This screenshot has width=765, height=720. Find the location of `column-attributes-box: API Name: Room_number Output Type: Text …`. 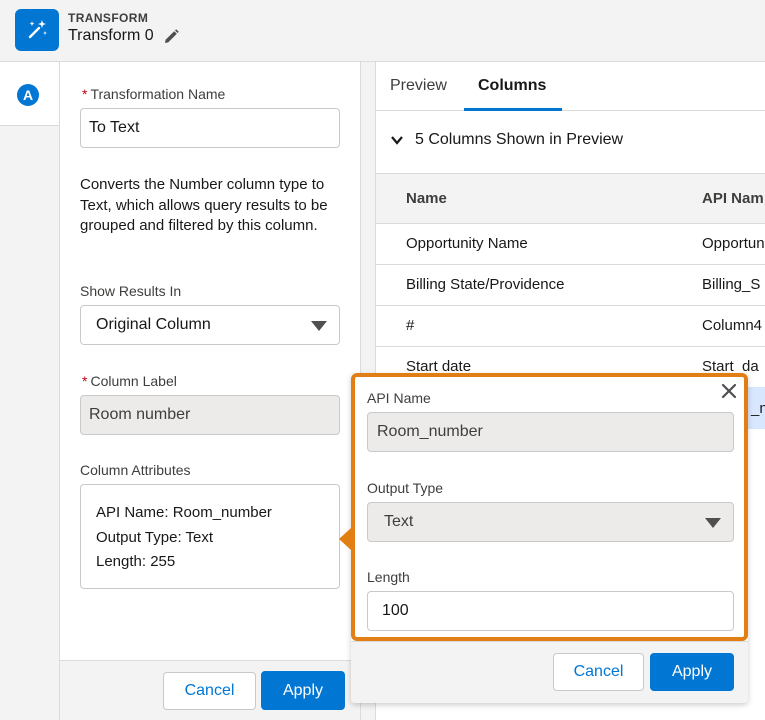

column-attributes-box: API Name: Room_number Output Type: Text … is located at coordinates (210, 536).